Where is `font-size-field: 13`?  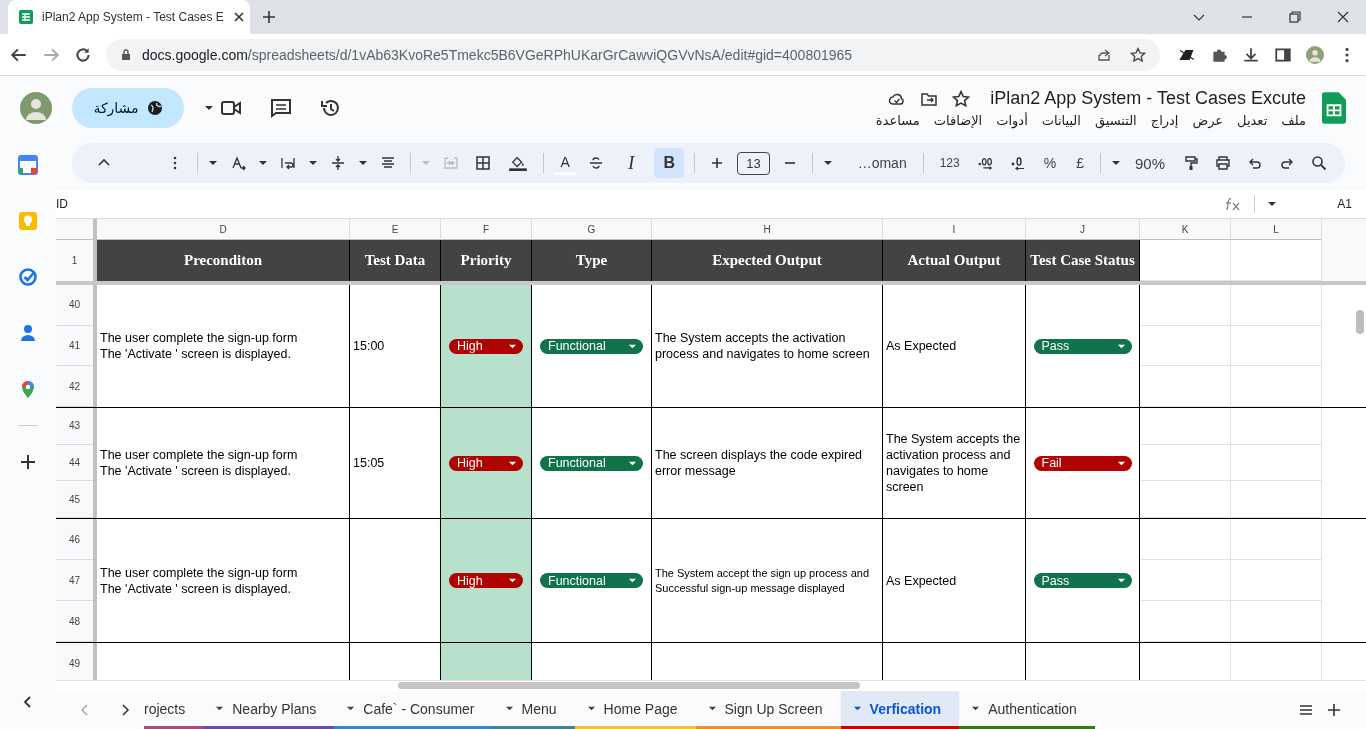
font-size-field: 13 is located at coordinates (753, 163).